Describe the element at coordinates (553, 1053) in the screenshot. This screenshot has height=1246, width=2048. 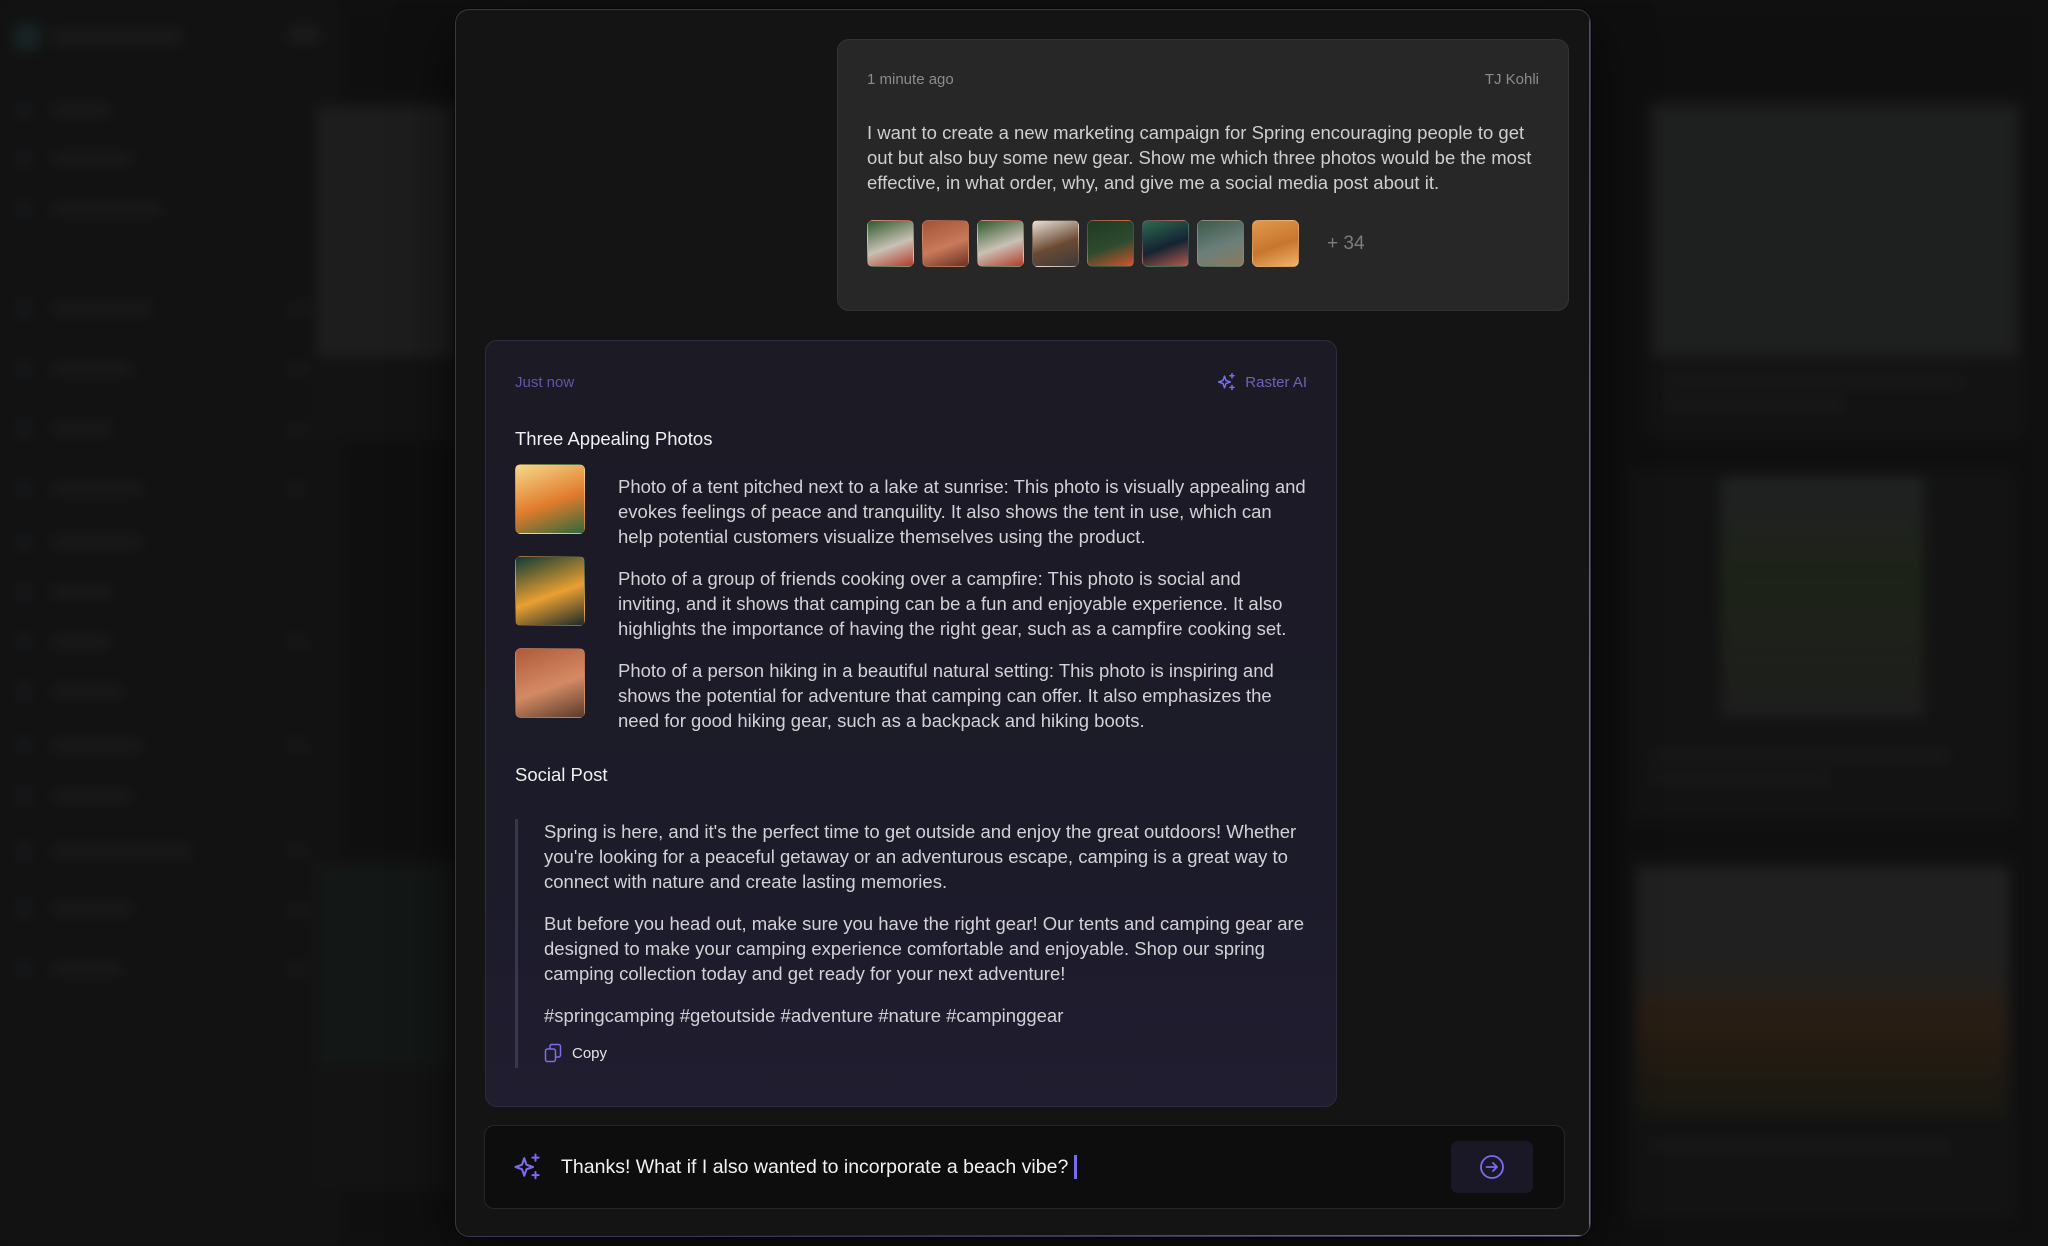
I see `copy-icon` at that location.